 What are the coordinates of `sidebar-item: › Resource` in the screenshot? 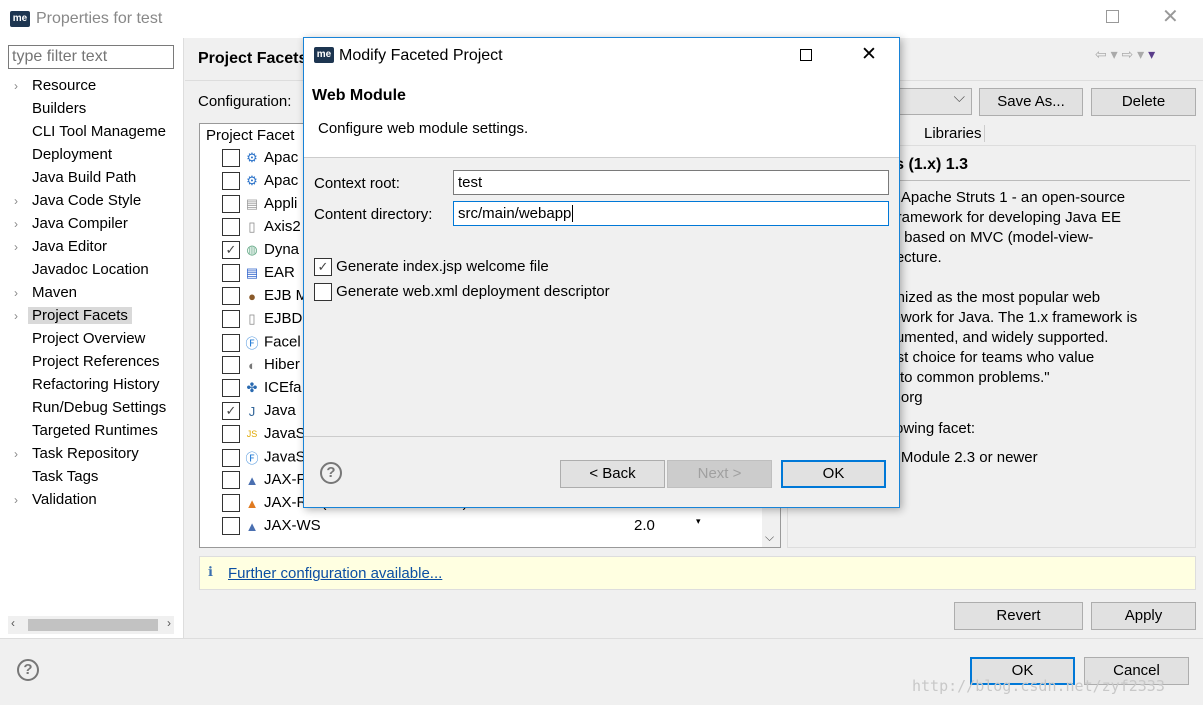 It's located at (96, 85).